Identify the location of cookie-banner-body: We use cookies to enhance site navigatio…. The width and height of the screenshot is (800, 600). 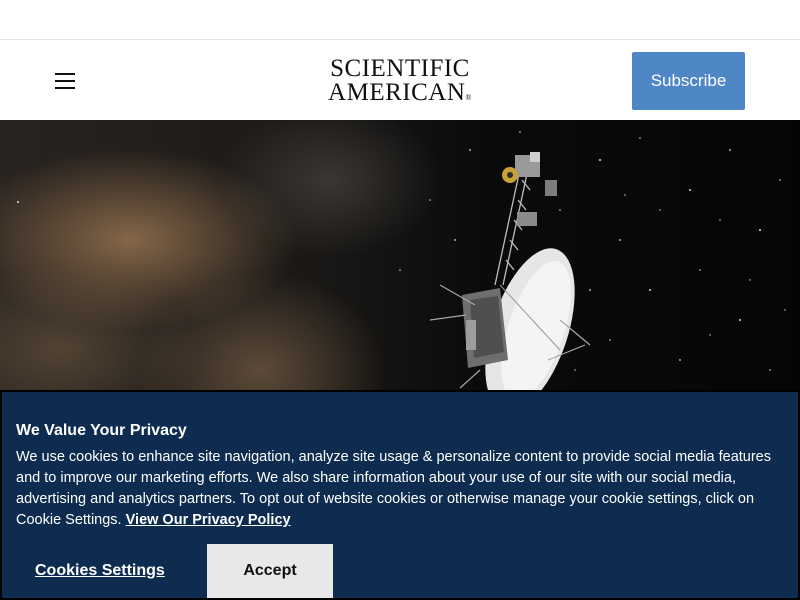
(401, 489).